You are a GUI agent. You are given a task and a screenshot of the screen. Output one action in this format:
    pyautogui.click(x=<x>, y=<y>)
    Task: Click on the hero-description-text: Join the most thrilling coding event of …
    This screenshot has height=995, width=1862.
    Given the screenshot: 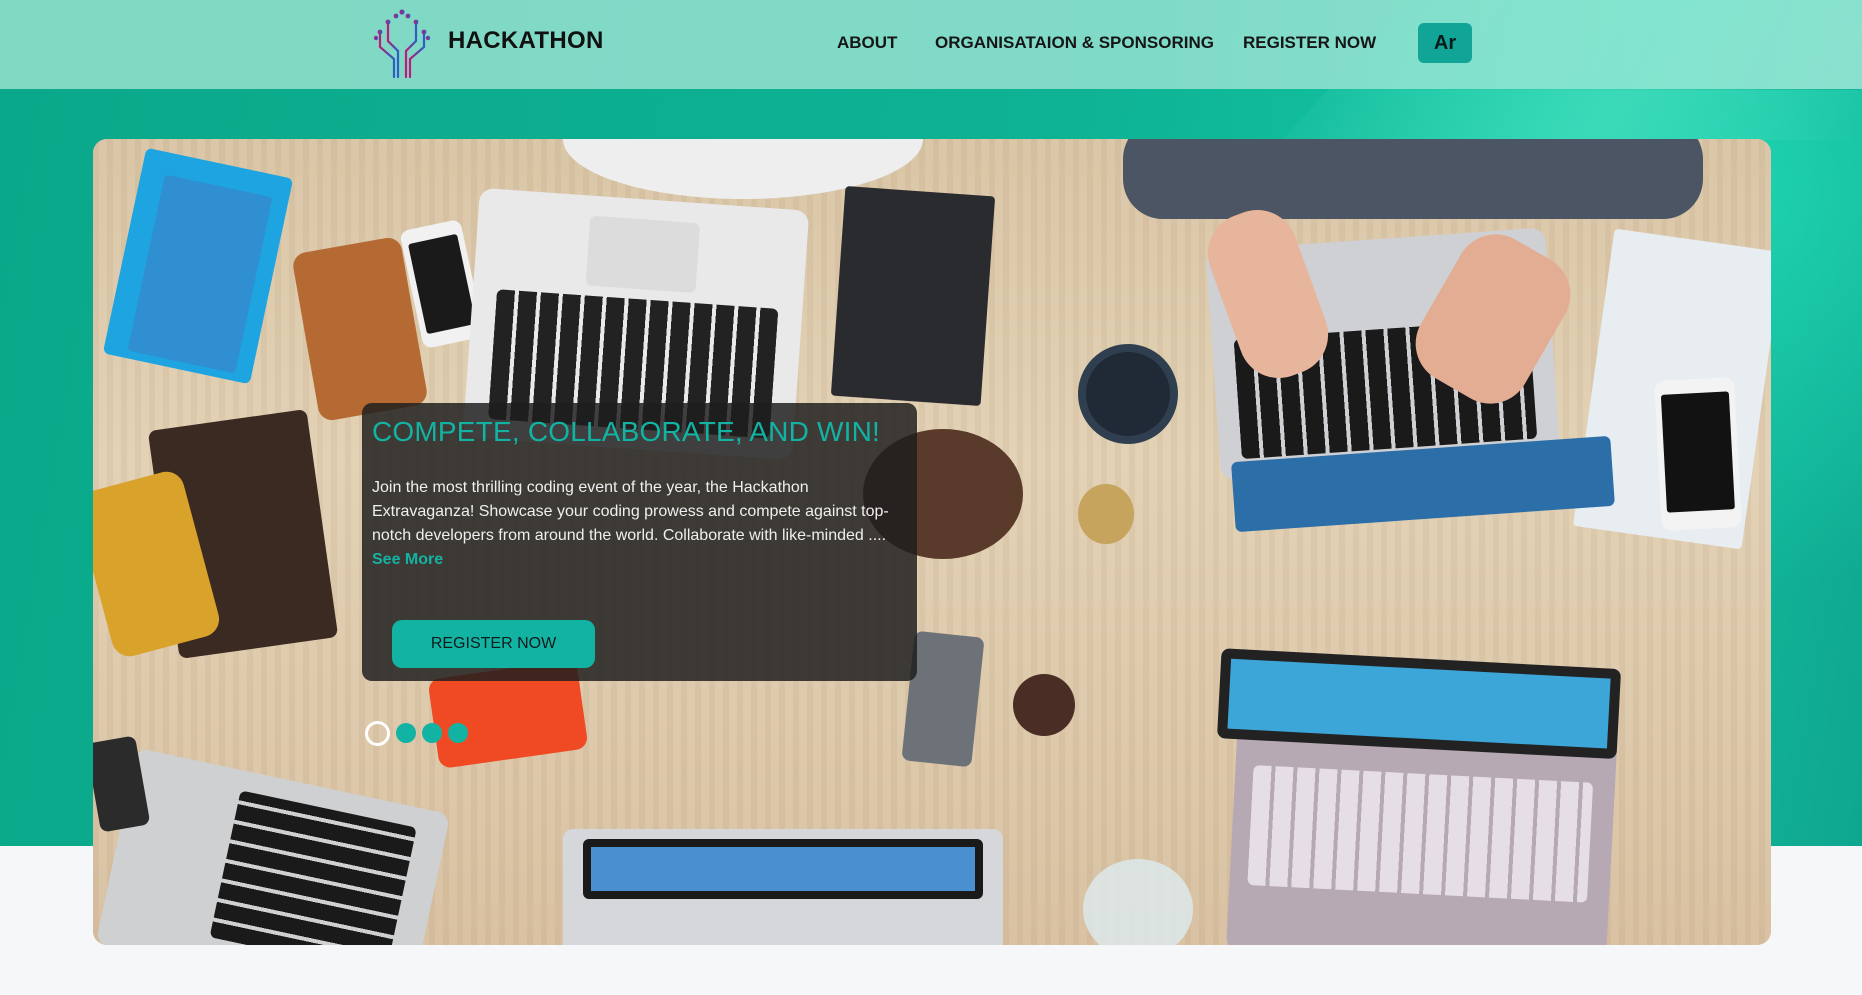 What is the action you would take?
    pyautogui.click(x=630, y=511)
    